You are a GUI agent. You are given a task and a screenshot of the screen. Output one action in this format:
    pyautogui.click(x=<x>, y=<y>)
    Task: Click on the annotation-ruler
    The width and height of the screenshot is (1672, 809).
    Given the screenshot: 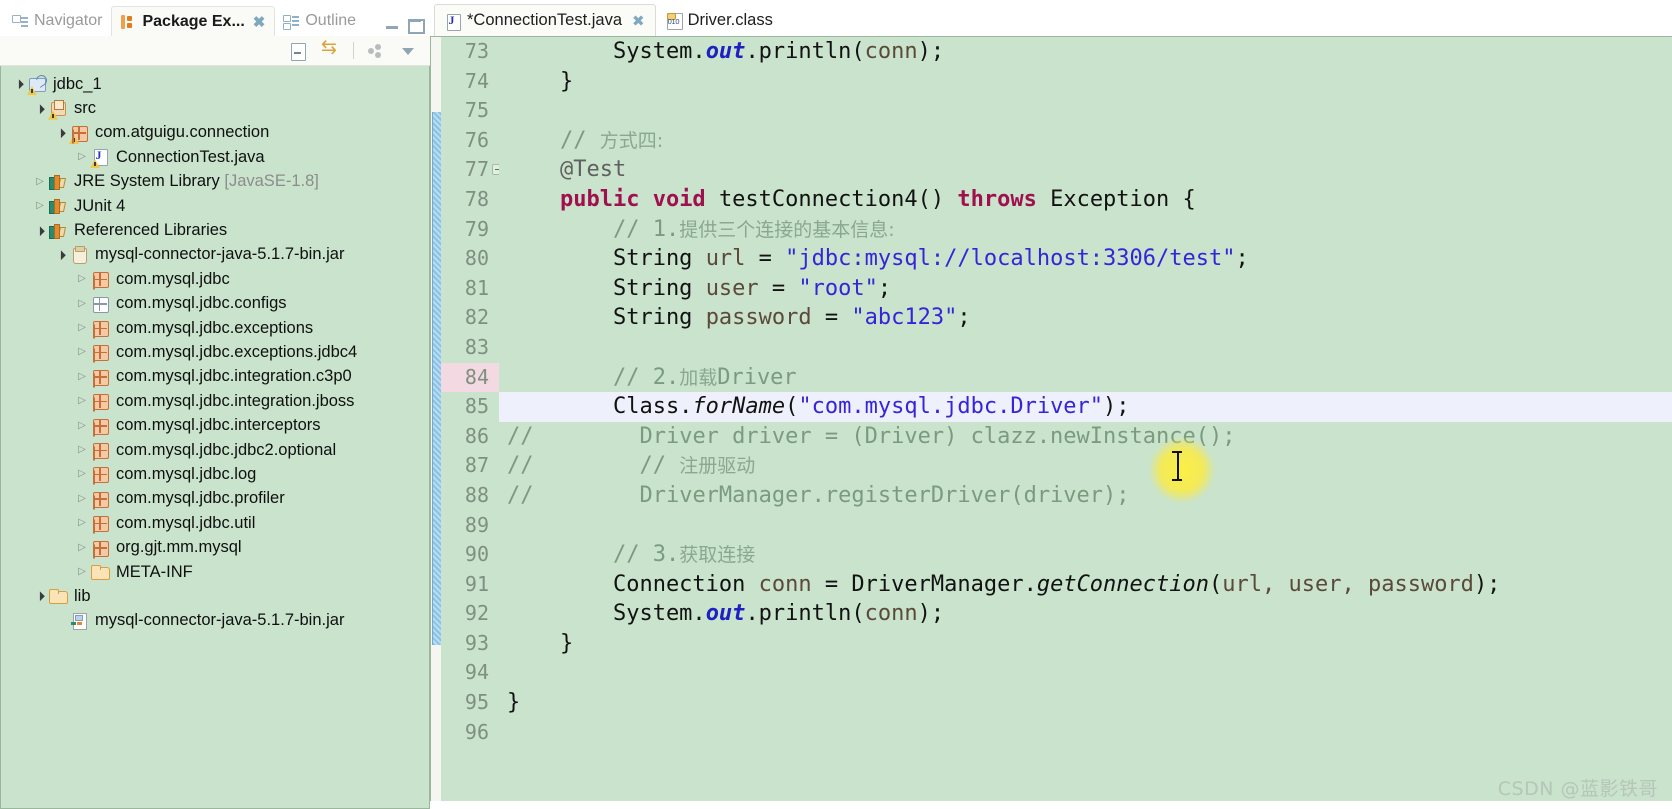 What is the action you would take?
    pyautogui.click(x=436, y=423)
    